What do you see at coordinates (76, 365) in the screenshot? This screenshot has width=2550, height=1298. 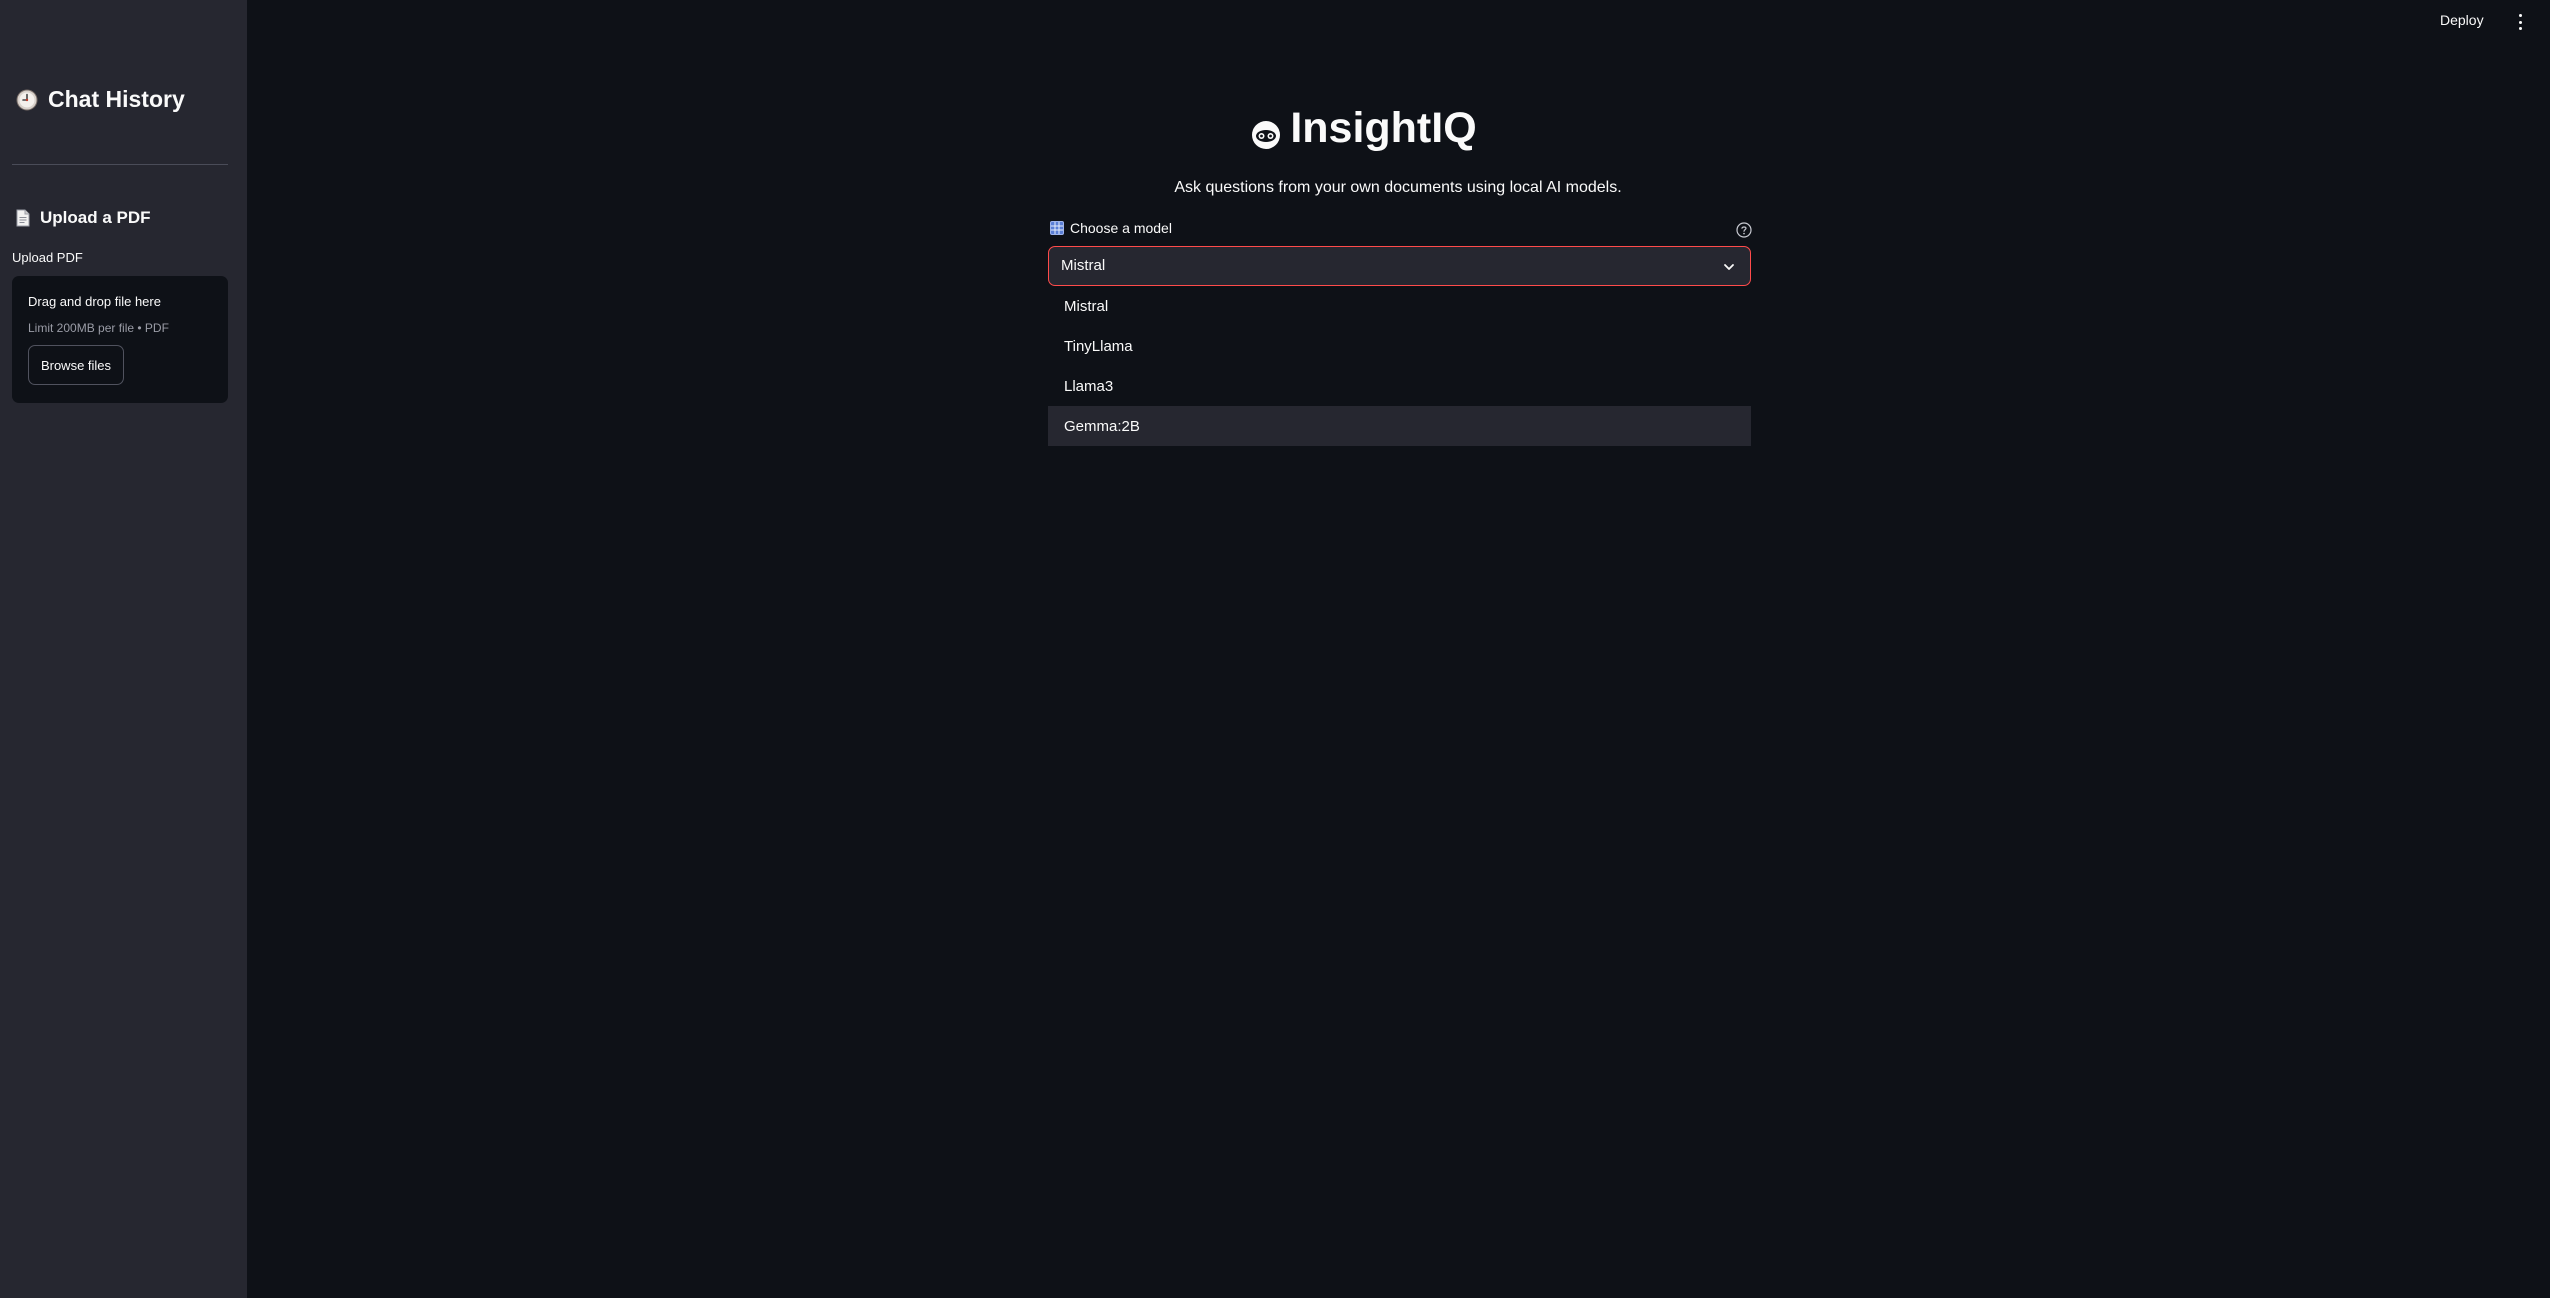 I see `browse-files-button: Browse files` at bounding box center [76, 365].